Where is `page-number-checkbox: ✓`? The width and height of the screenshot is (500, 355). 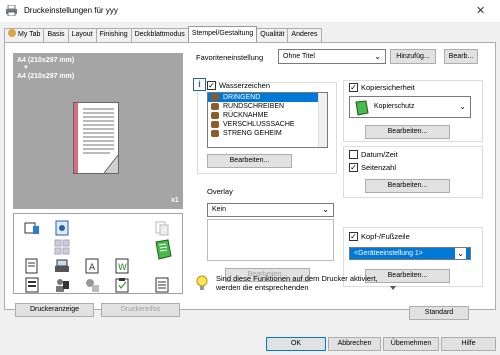
page-number-checkbox: ✓ is located at coordinates (353, 167).